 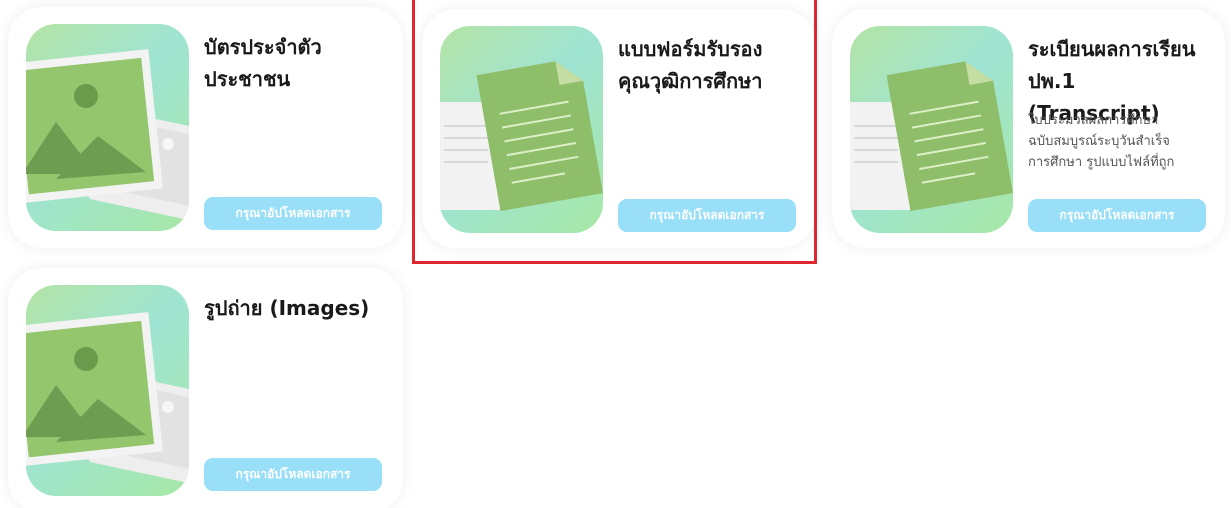 I want to click on card-title: รูปถ่าย (Images), so click(x=287, y=308).